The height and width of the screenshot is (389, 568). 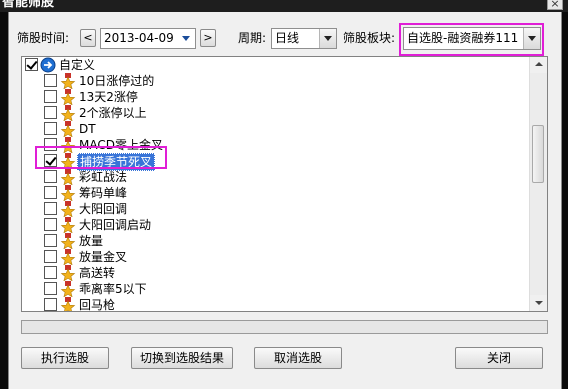 I want to click on tree-item-label: DT, so click(x=87, y=129).